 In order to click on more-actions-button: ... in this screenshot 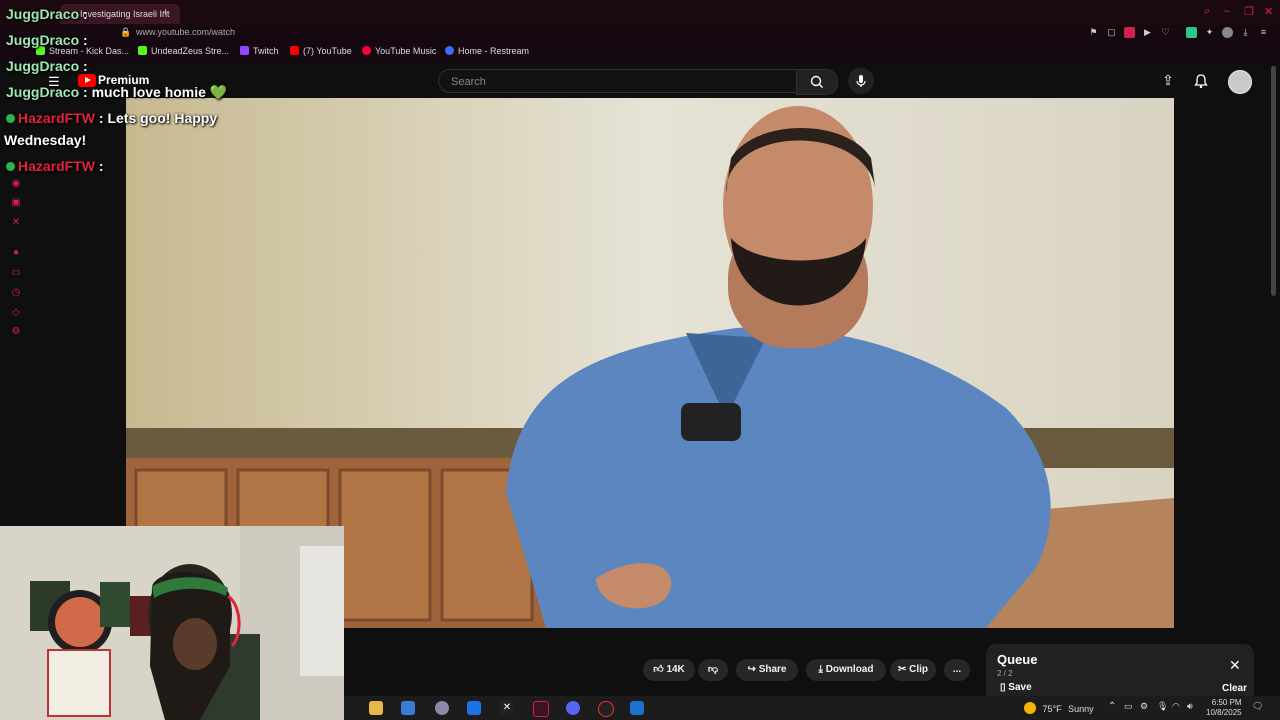, I will do `click(957, 670)`.